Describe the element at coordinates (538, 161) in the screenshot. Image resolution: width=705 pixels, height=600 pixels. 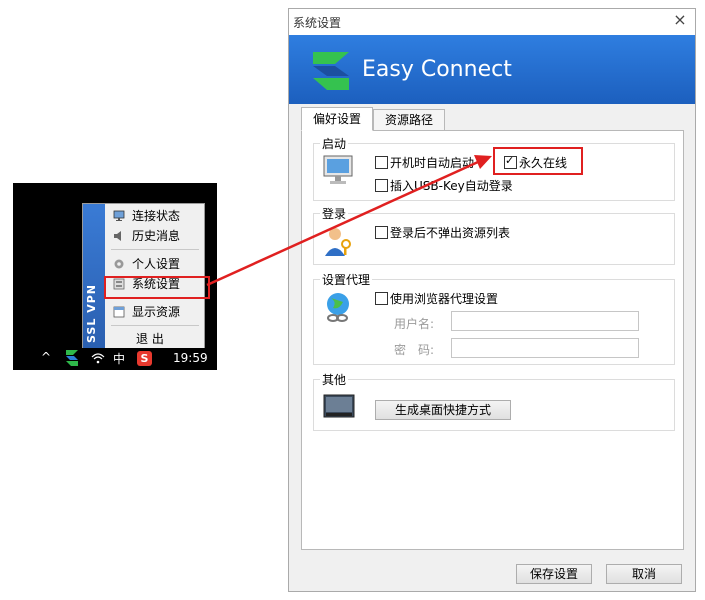
I see `highlight-box-always-online` at that location.